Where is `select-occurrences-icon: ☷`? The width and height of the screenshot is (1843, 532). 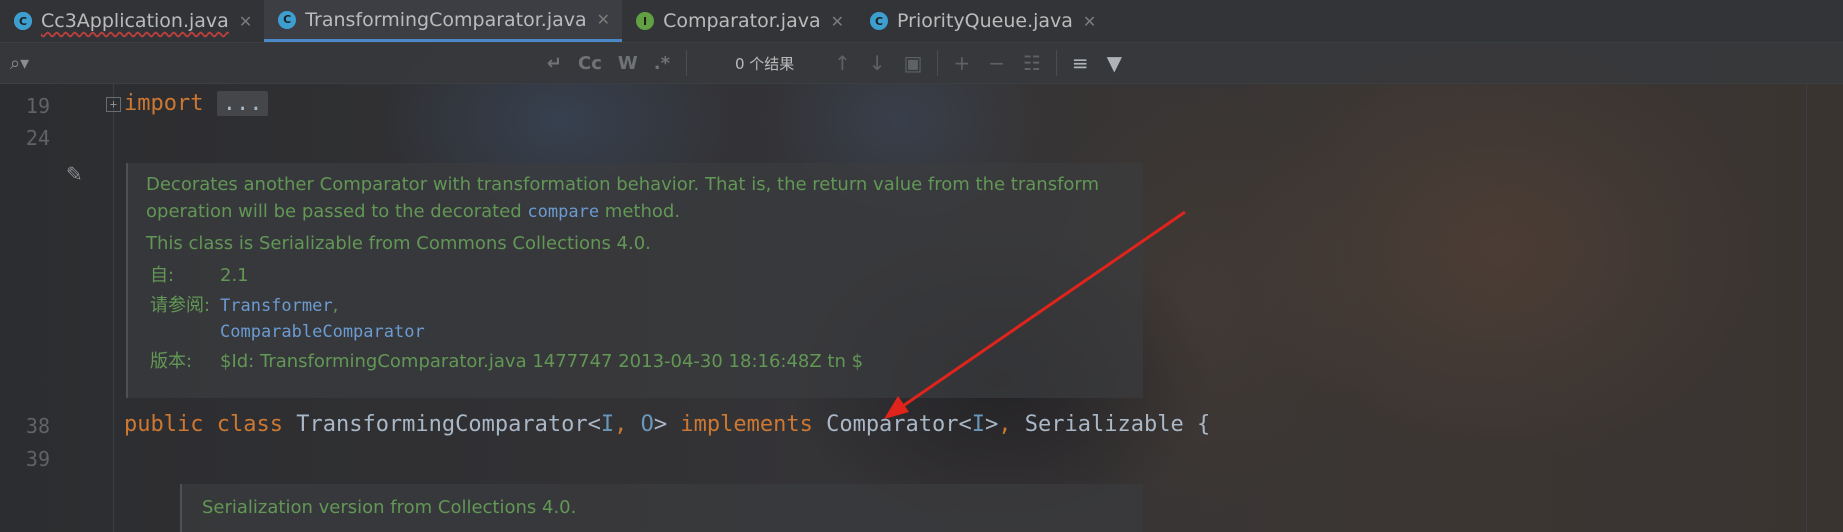 select-occurrences-icon: ☷ is located at coordinates (1032, 63).